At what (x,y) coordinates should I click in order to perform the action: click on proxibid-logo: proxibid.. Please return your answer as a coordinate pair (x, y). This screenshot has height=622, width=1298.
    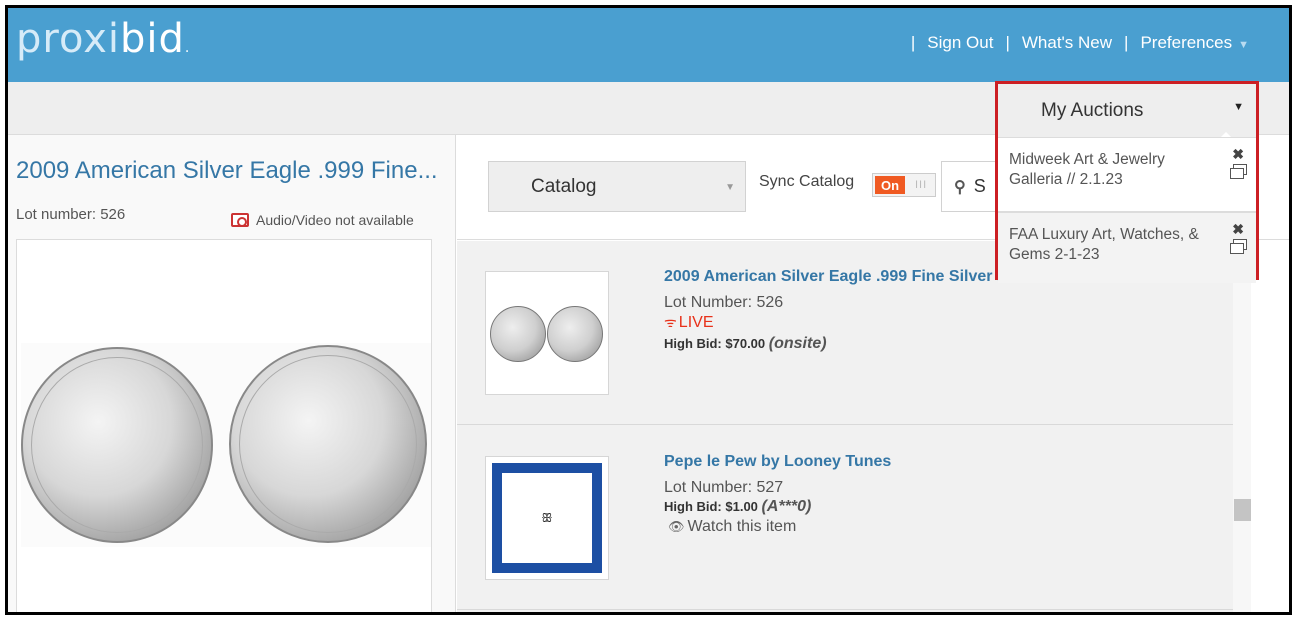
    Looking at the image, I should click on (103, 39).